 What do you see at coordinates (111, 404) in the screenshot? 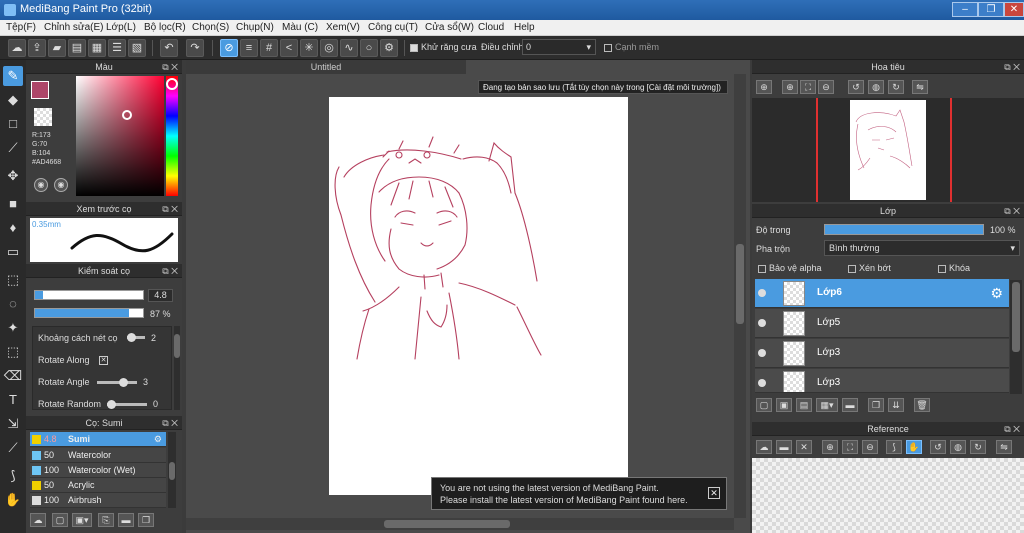
I see `rotate-random-handle` at bounding box center [111, 404].